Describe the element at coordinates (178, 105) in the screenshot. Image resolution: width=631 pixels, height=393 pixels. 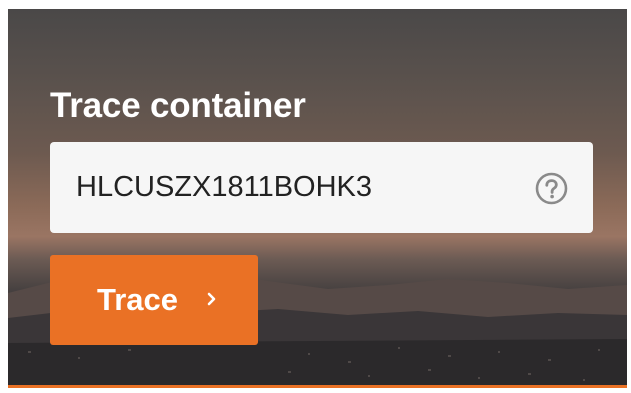
I see `trace-container-title: Trace container` at that location.